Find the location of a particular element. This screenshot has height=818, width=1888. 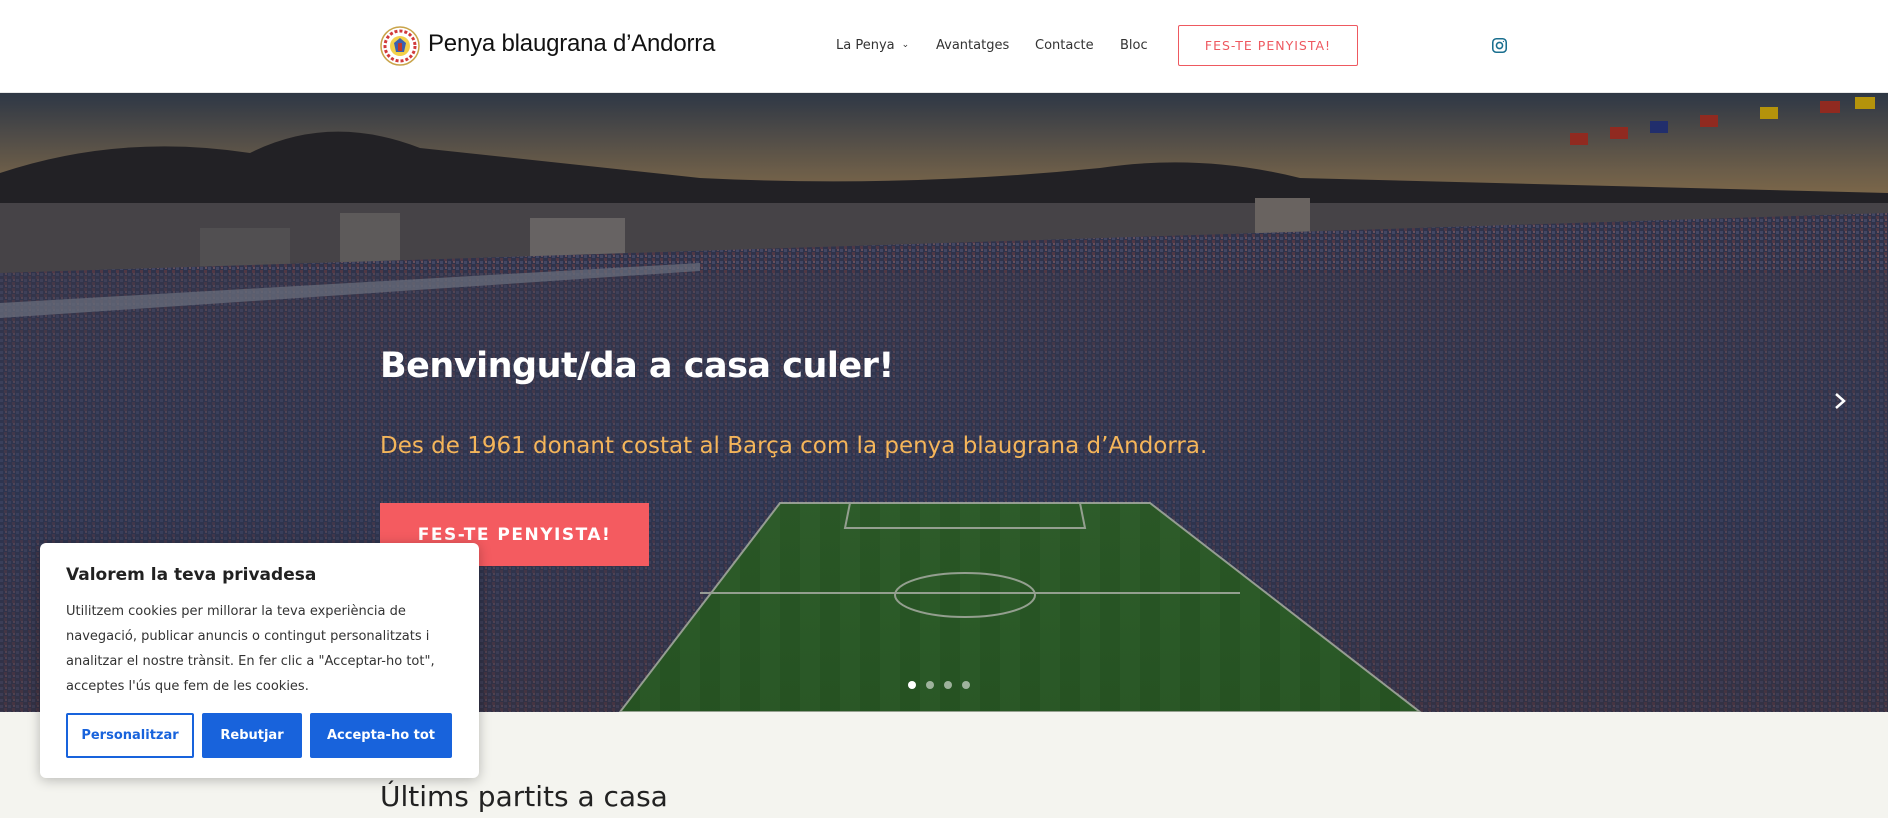

customize-button: Personalitzar is located at coordinates (130, 735).